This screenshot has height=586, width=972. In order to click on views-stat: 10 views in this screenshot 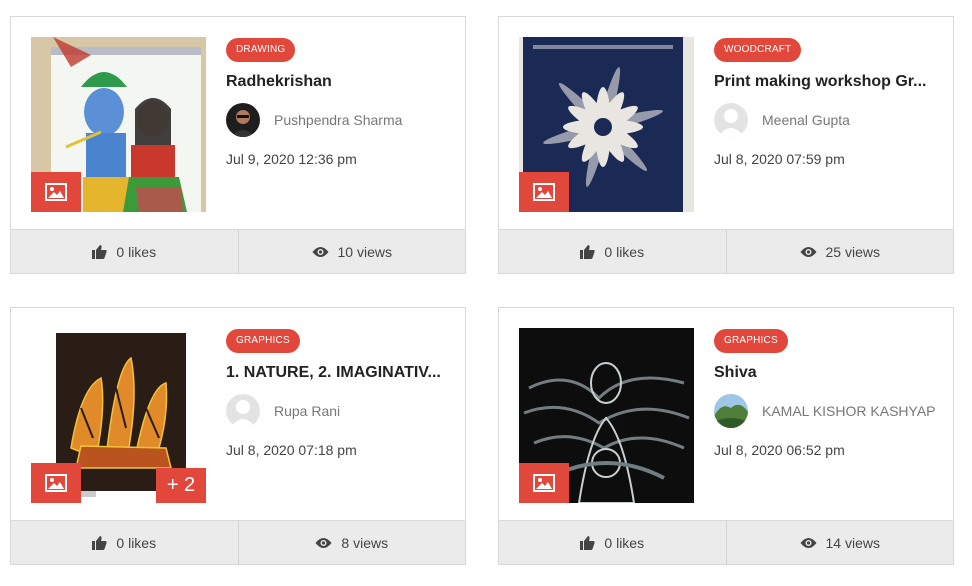, I will do `click(351, 251)`.